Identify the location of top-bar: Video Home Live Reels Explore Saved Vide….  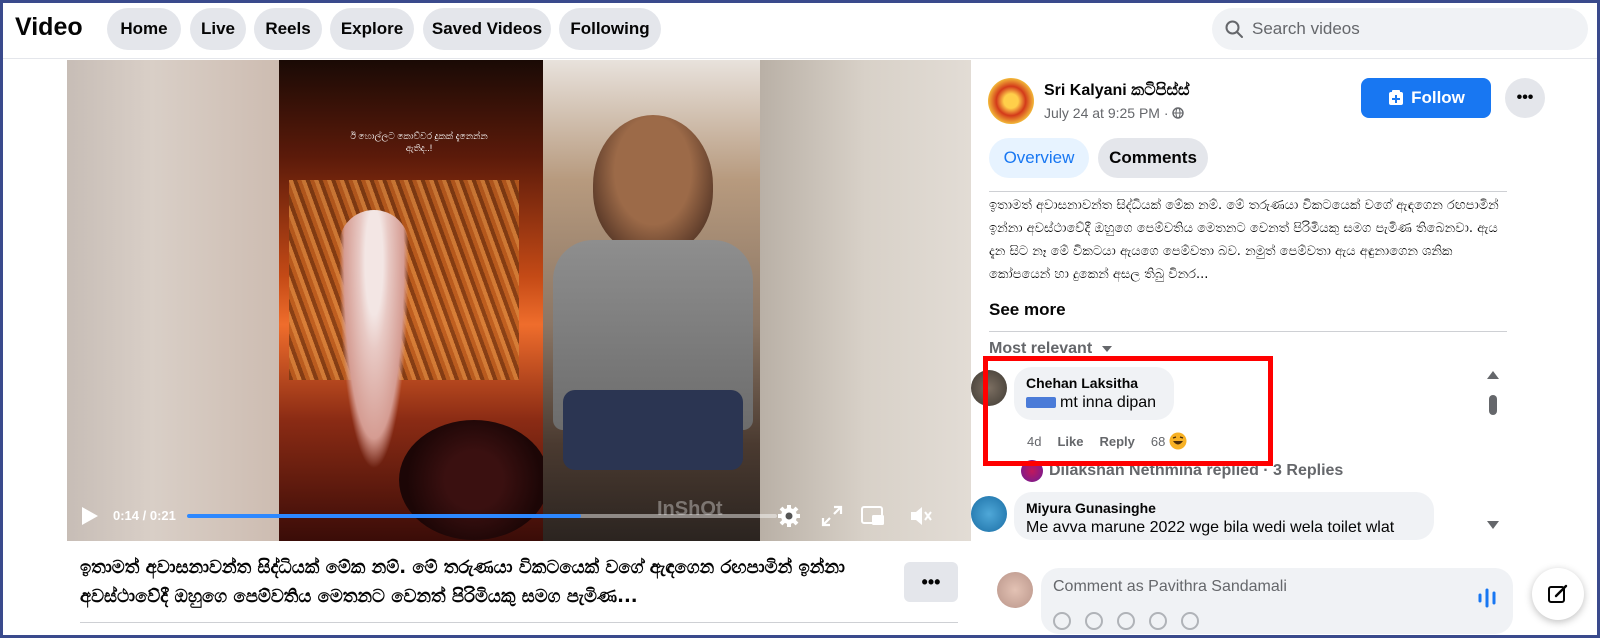
(800, 31).